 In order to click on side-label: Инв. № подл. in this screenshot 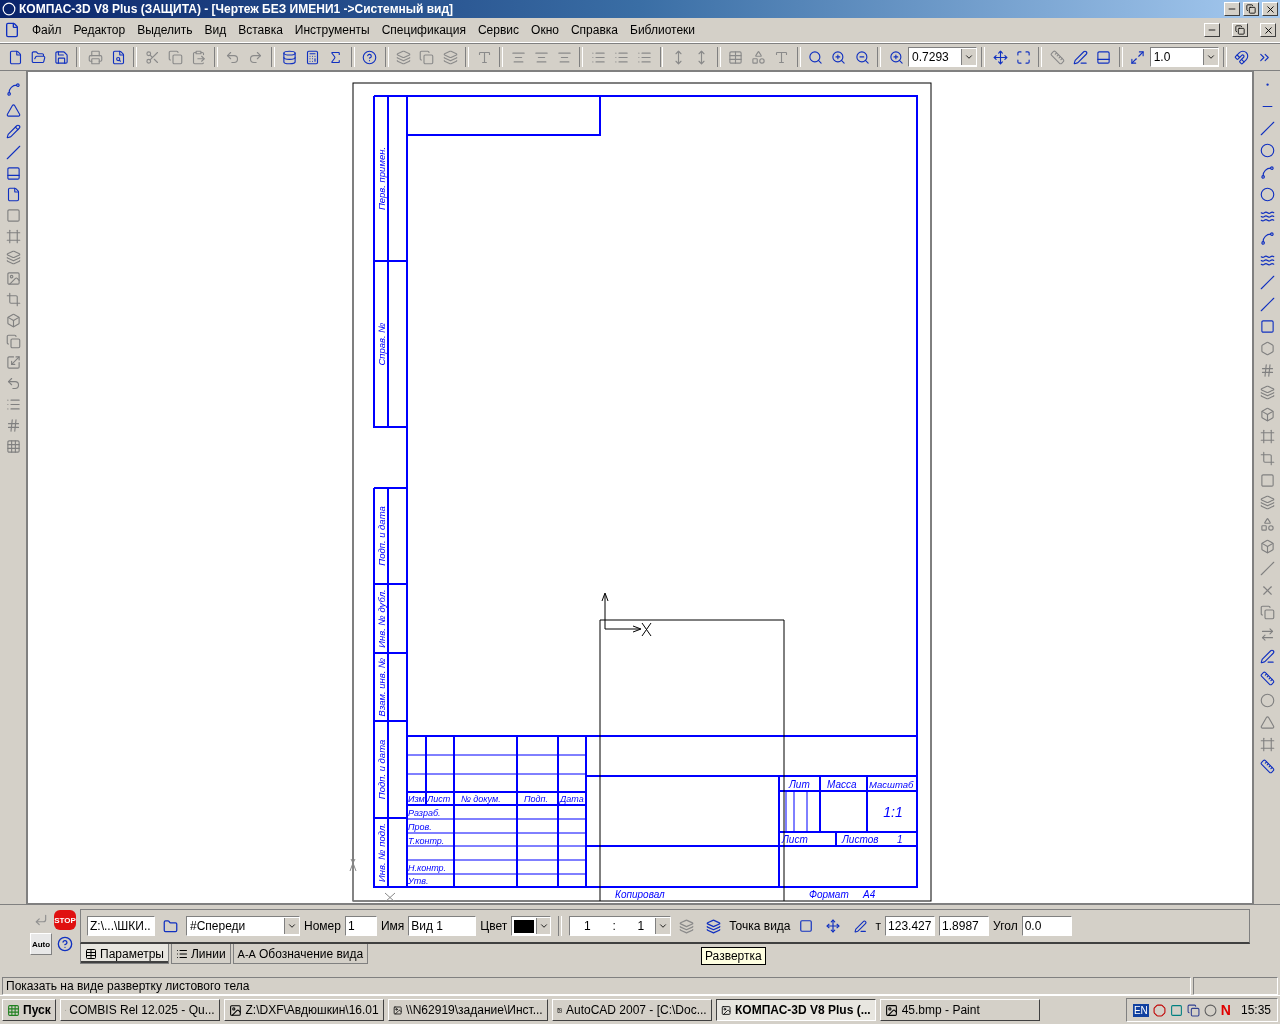, I will do `click(381, 852)`.